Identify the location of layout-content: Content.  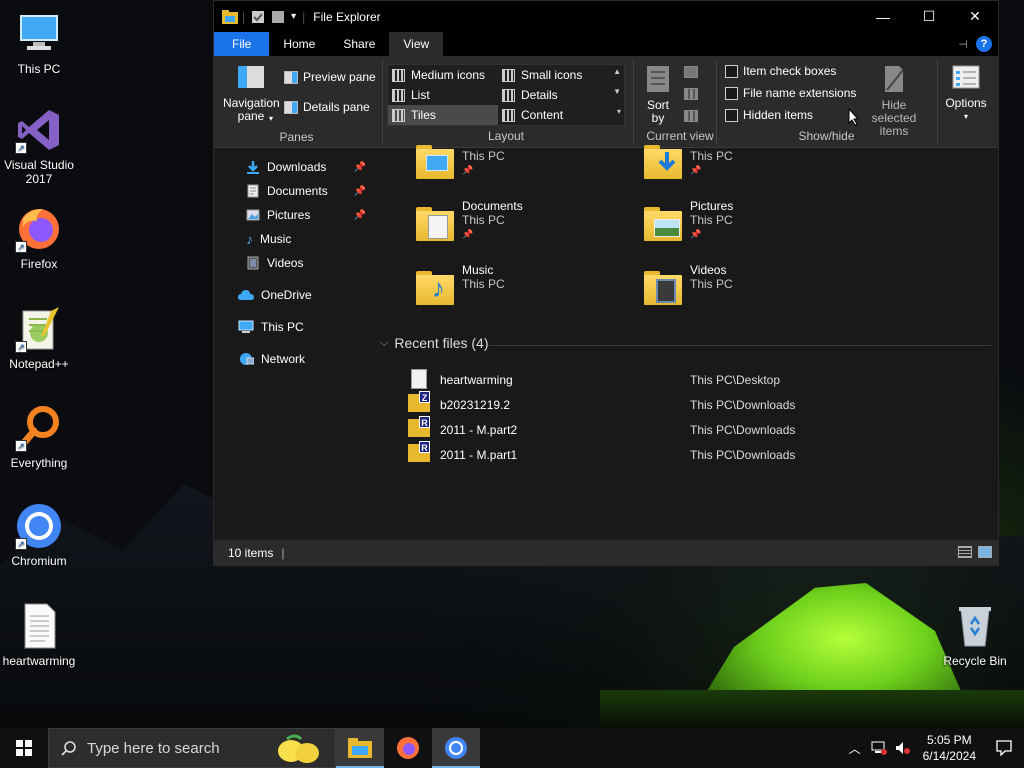
(553, 115).